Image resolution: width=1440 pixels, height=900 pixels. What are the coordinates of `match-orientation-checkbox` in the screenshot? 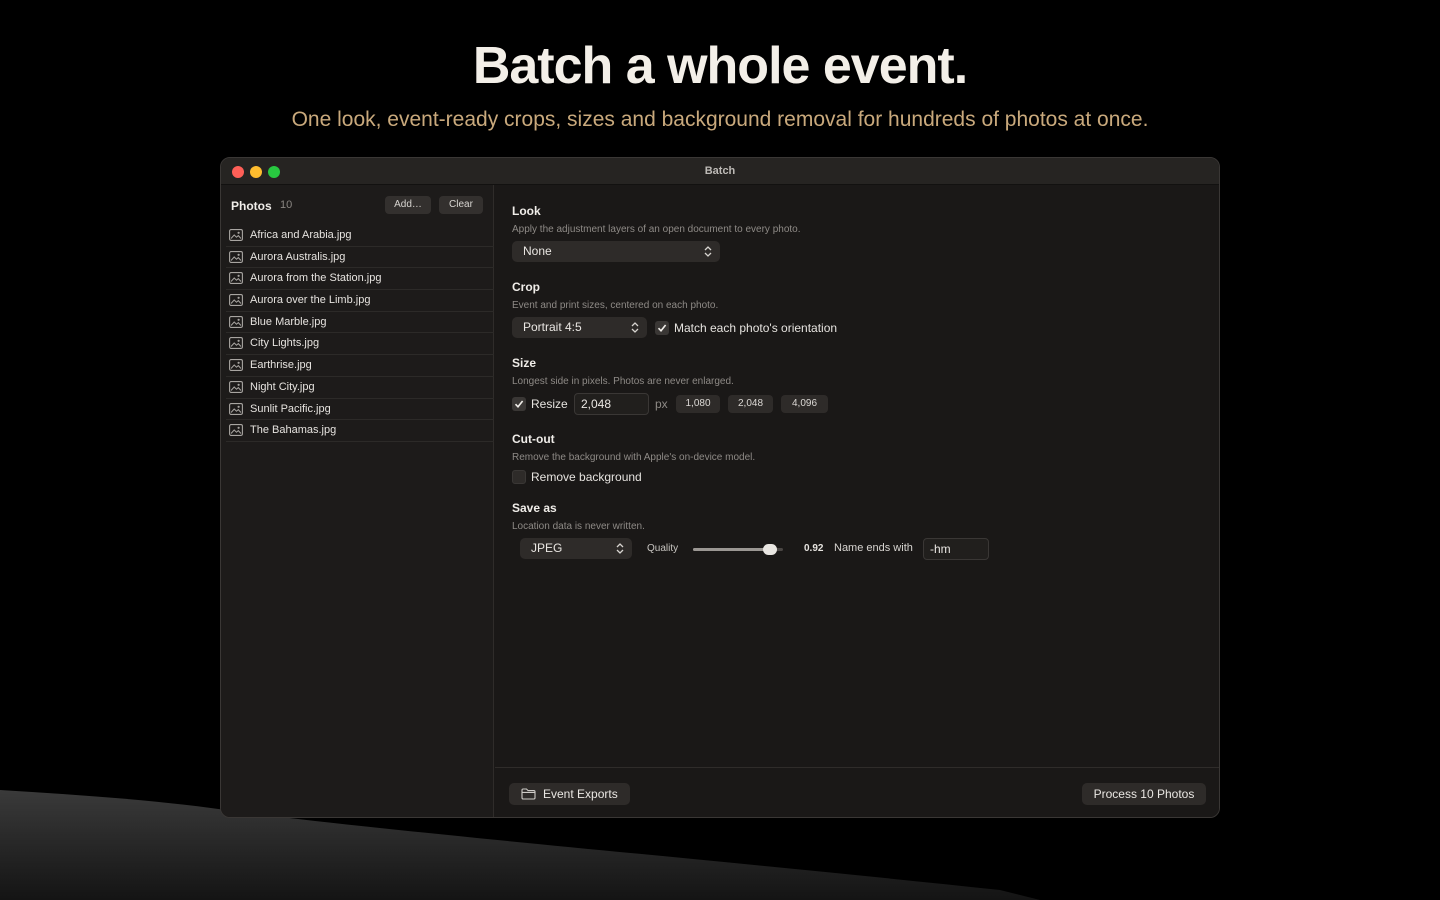 It's located at (662, 328).